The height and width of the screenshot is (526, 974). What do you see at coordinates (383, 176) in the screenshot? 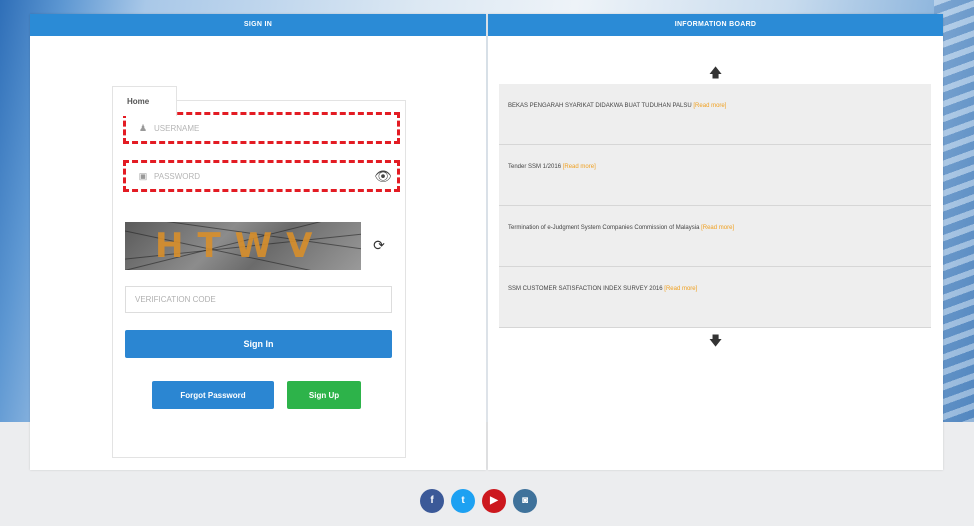
I see `eye-slash-icon: 👁` at bounding box center [383, 176].